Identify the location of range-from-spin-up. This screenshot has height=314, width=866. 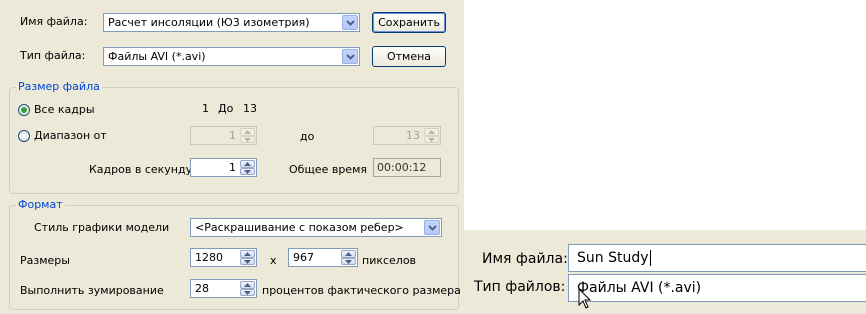
(247, 132).